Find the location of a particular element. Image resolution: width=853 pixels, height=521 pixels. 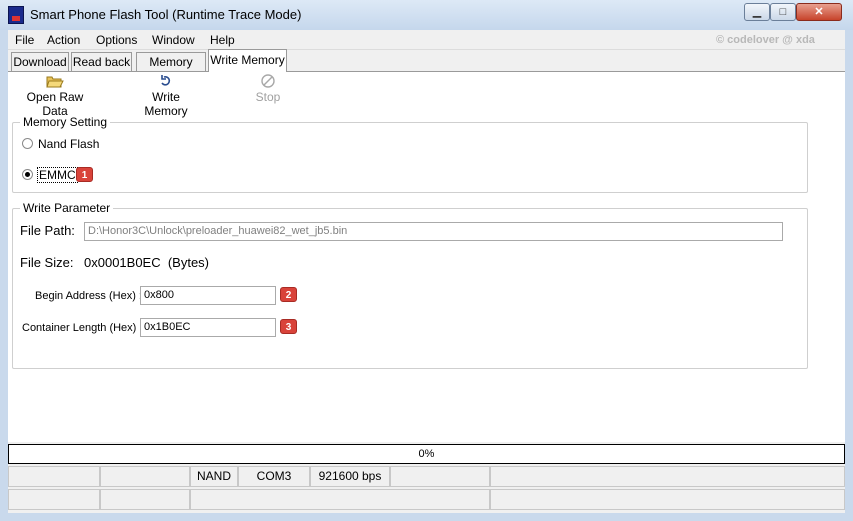

file-size-label: File Size: is located at coordinates (47, 262).